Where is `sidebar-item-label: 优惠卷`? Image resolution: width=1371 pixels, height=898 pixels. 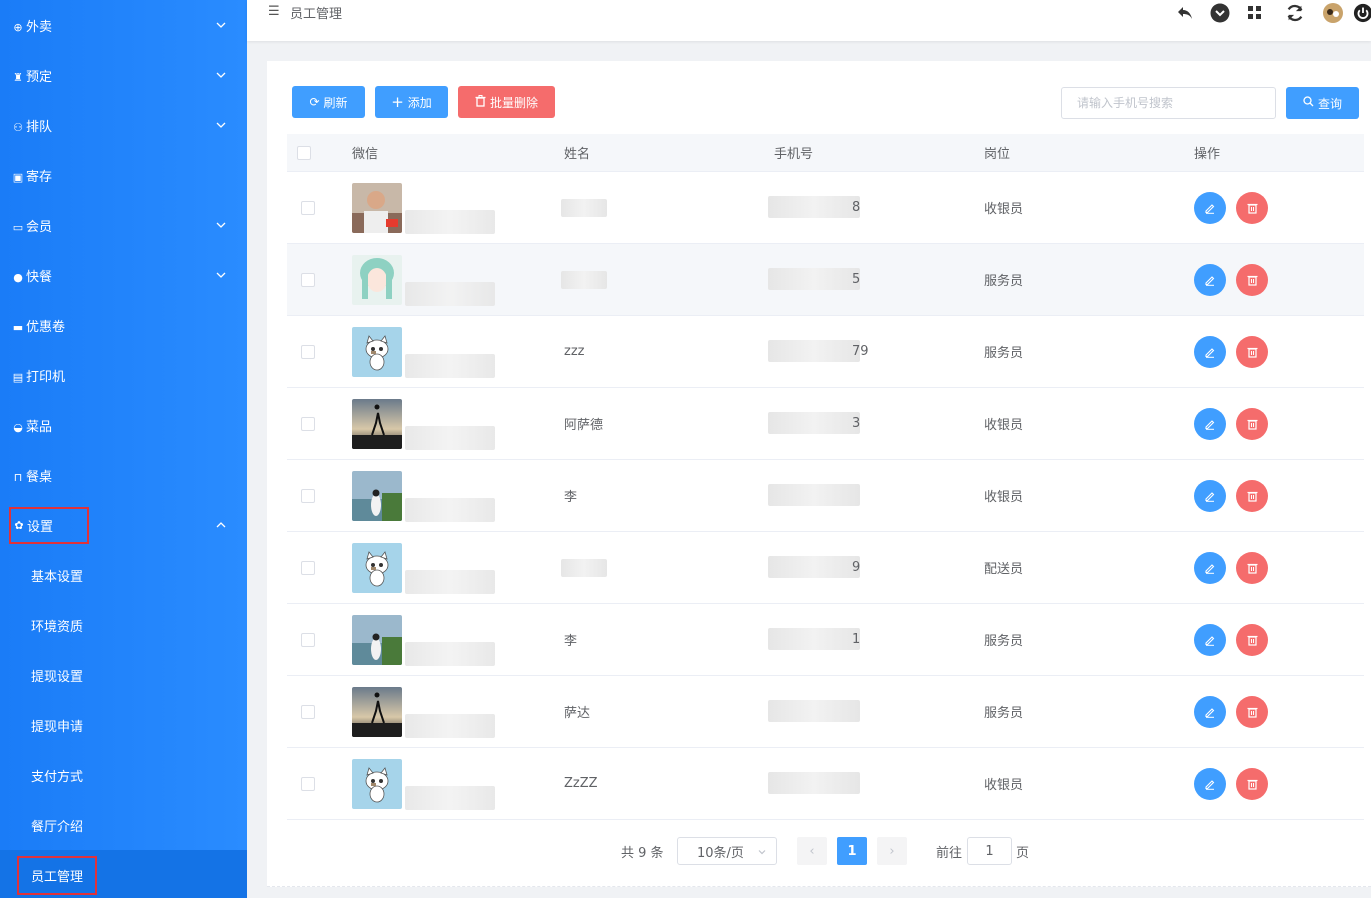
sidebar-item-label: 优惠卷 is located at coordinates (46, 327).